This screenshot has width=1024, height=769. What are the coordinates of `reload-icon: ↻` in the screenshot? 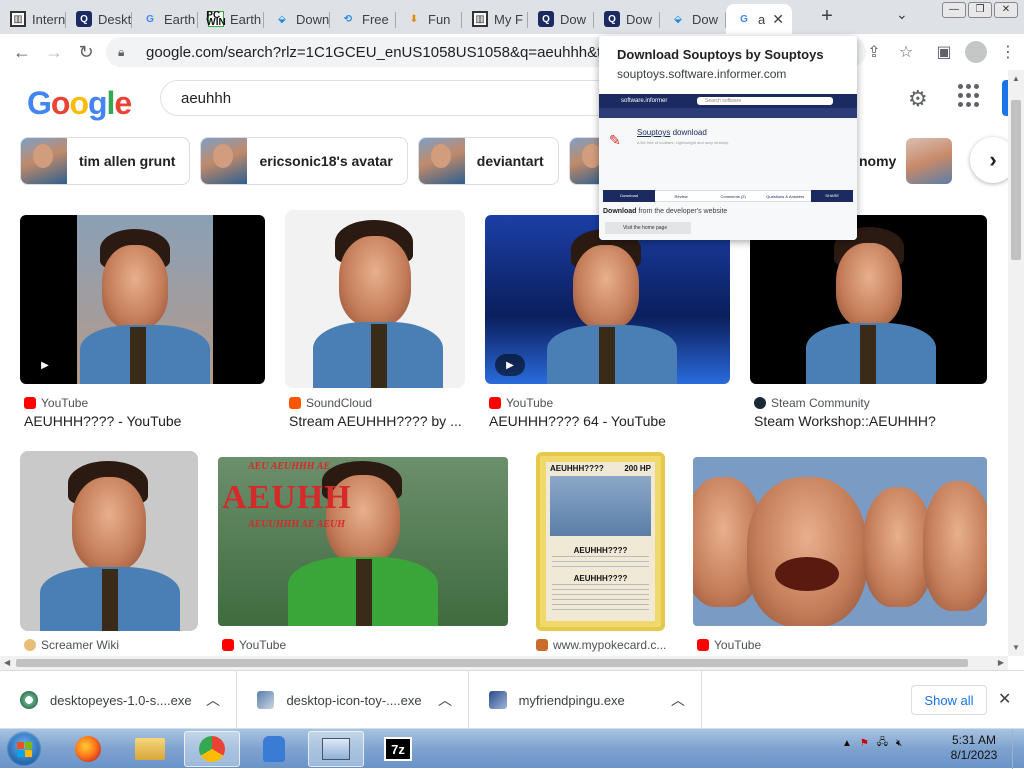 It's located at (86, 52).